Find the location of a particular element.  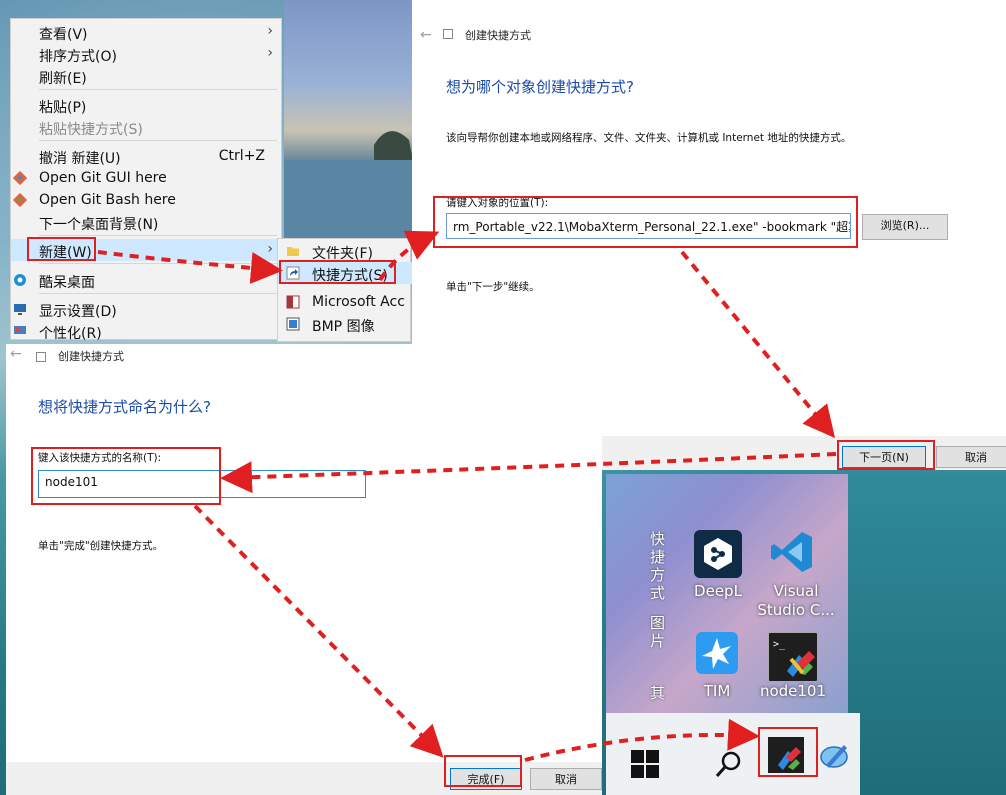

arrow-new-to-shortcut is located at coordinates (190, 267).